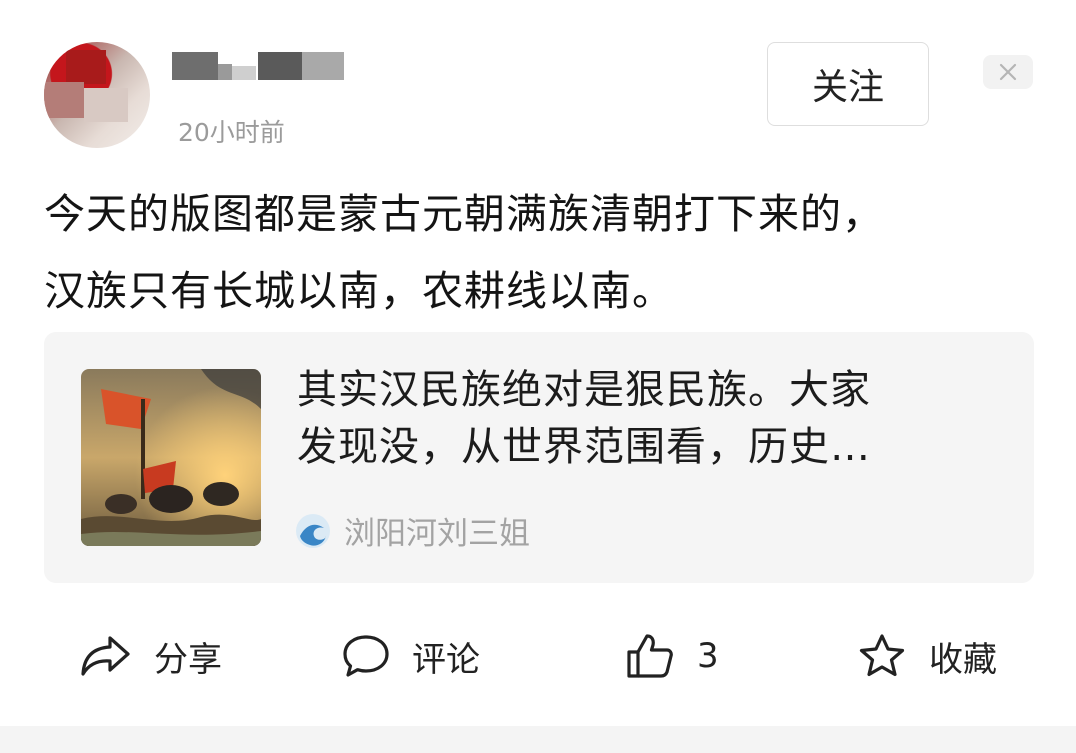 The image size is (1076, 753). I want to click on source-name: 浏阳河刘三姐, so click(437, 534).